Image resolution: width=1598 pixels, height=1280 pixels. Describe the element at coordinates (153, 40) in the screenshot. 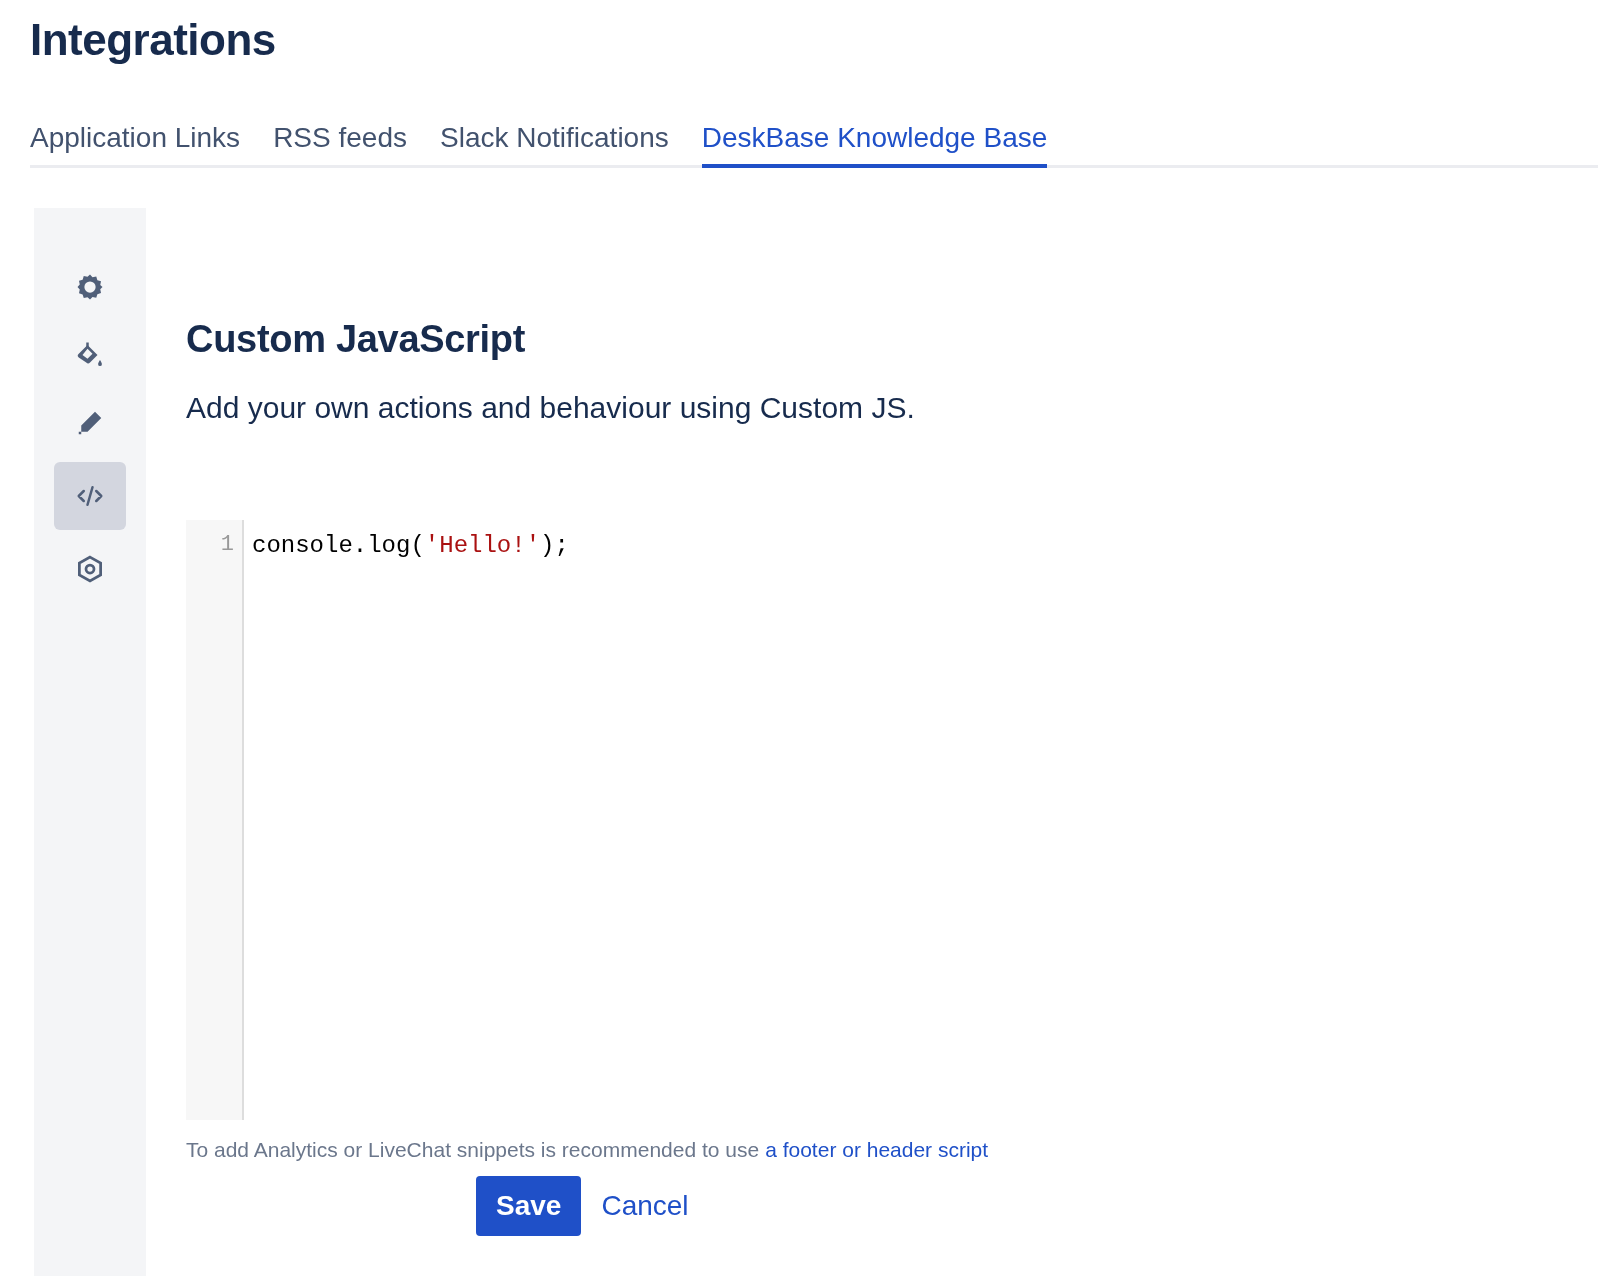

I see `page-title: Integrations` at that location.